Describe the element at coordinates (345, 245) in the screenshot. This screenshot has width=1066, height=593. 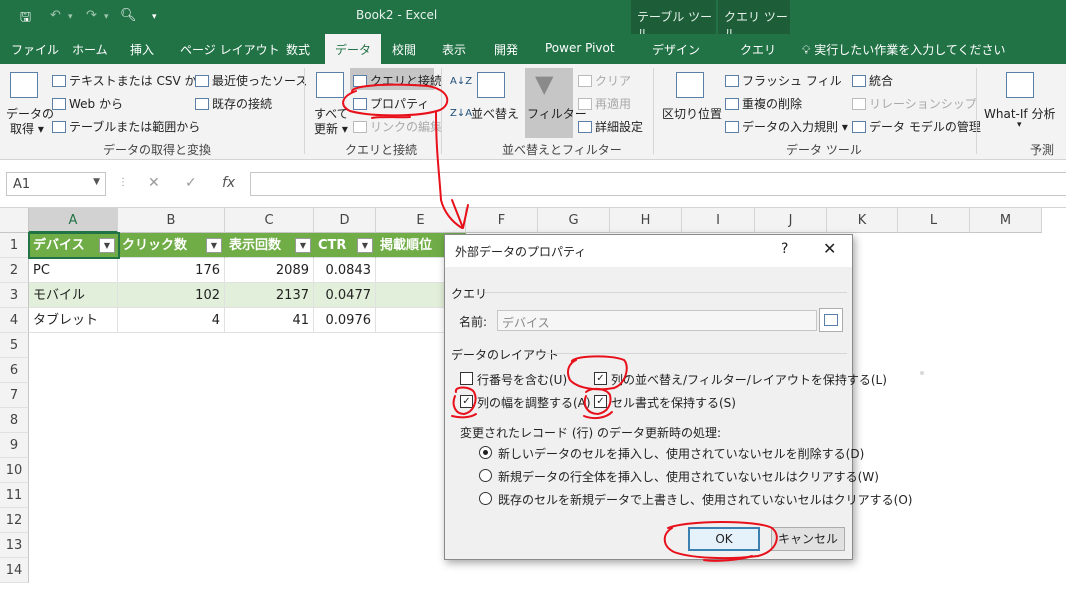
I see `table-header-cell: CTR ▼` at that location.